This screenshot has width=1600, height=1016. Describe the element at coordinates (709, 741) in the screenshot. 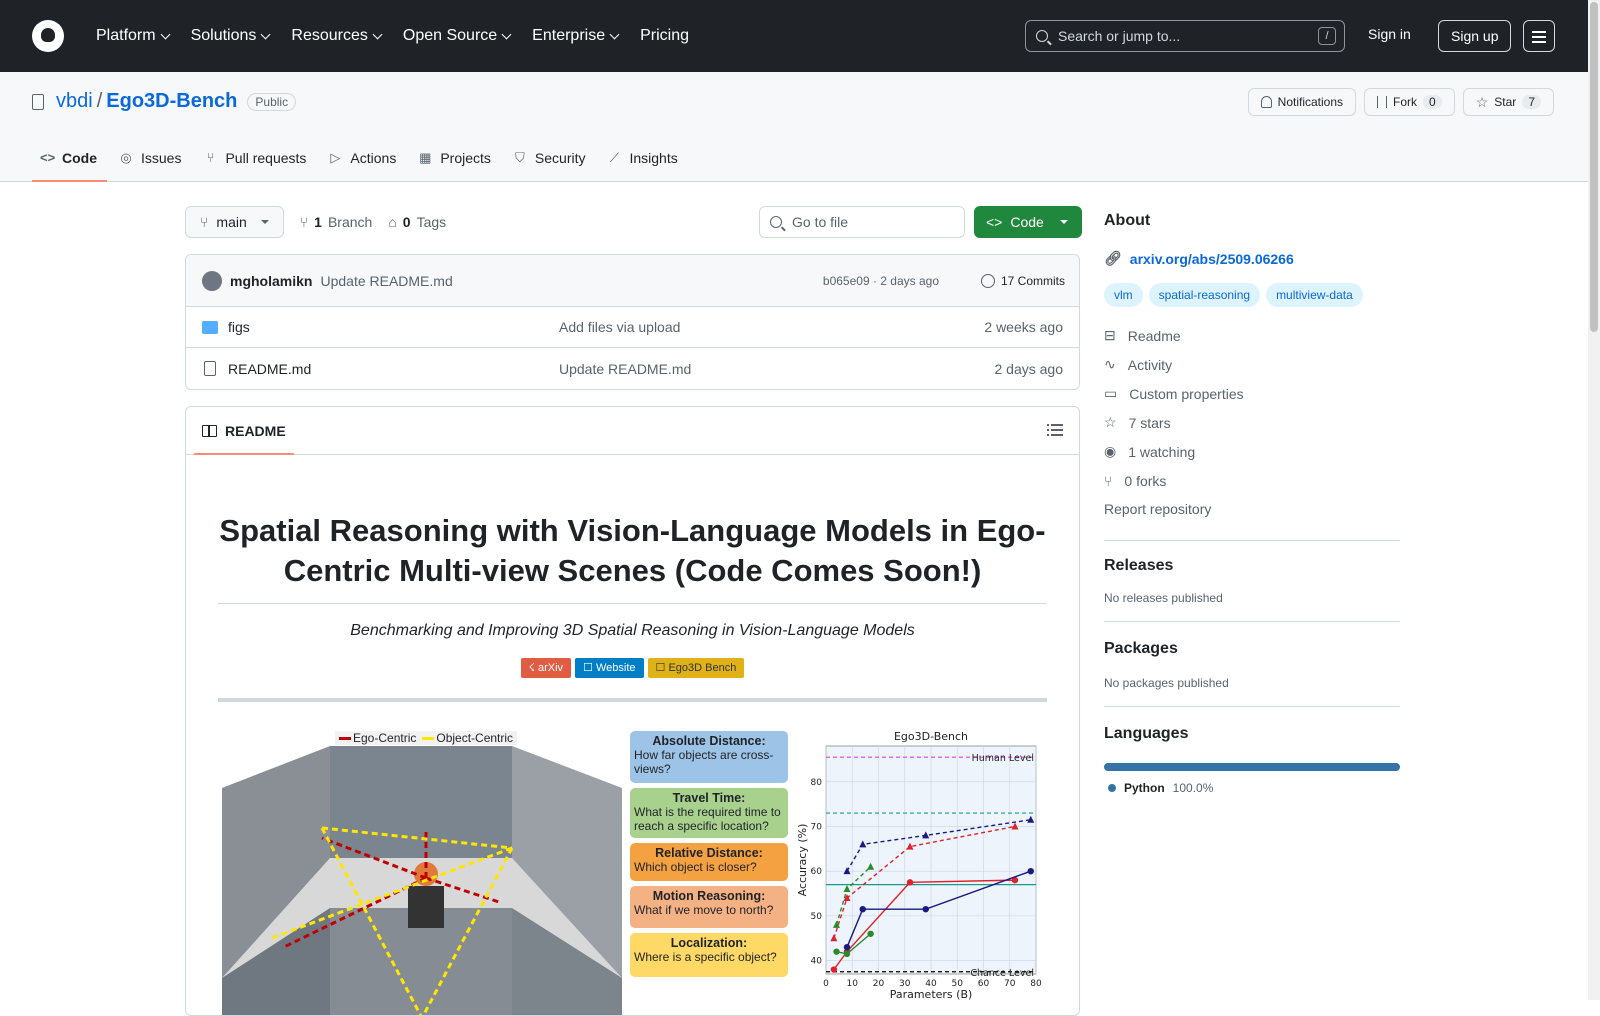

I see `task-title: Absolute Distance:` at that location.